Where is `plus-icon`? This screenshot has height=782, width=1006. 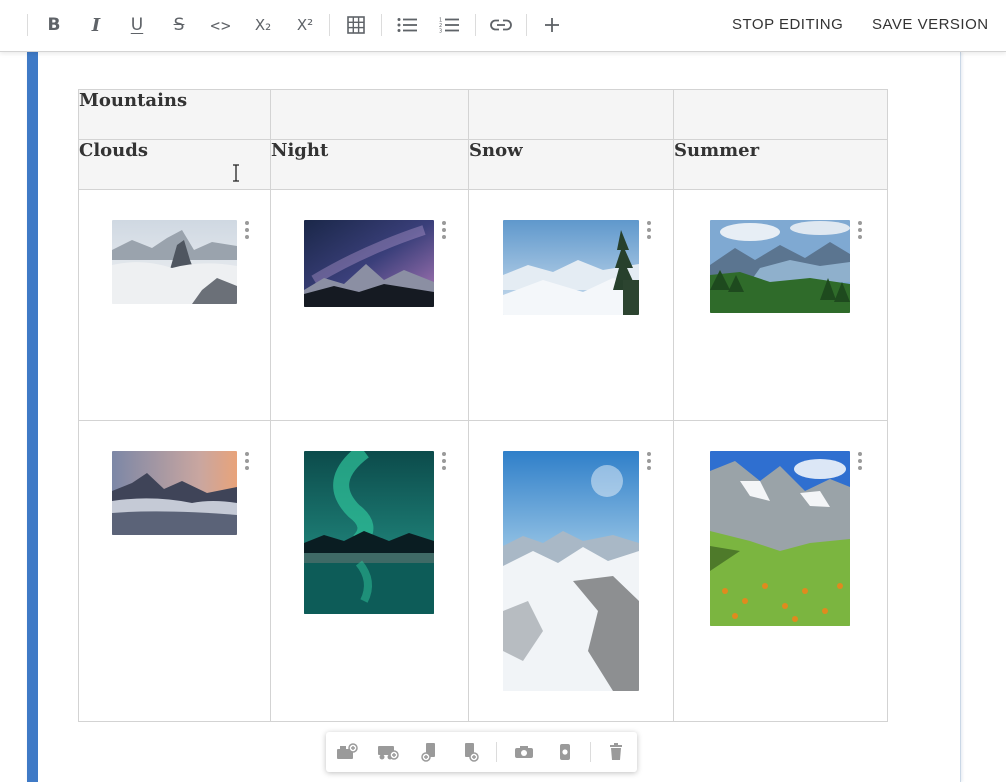
plus-icon is located at coordinates (552, 25).